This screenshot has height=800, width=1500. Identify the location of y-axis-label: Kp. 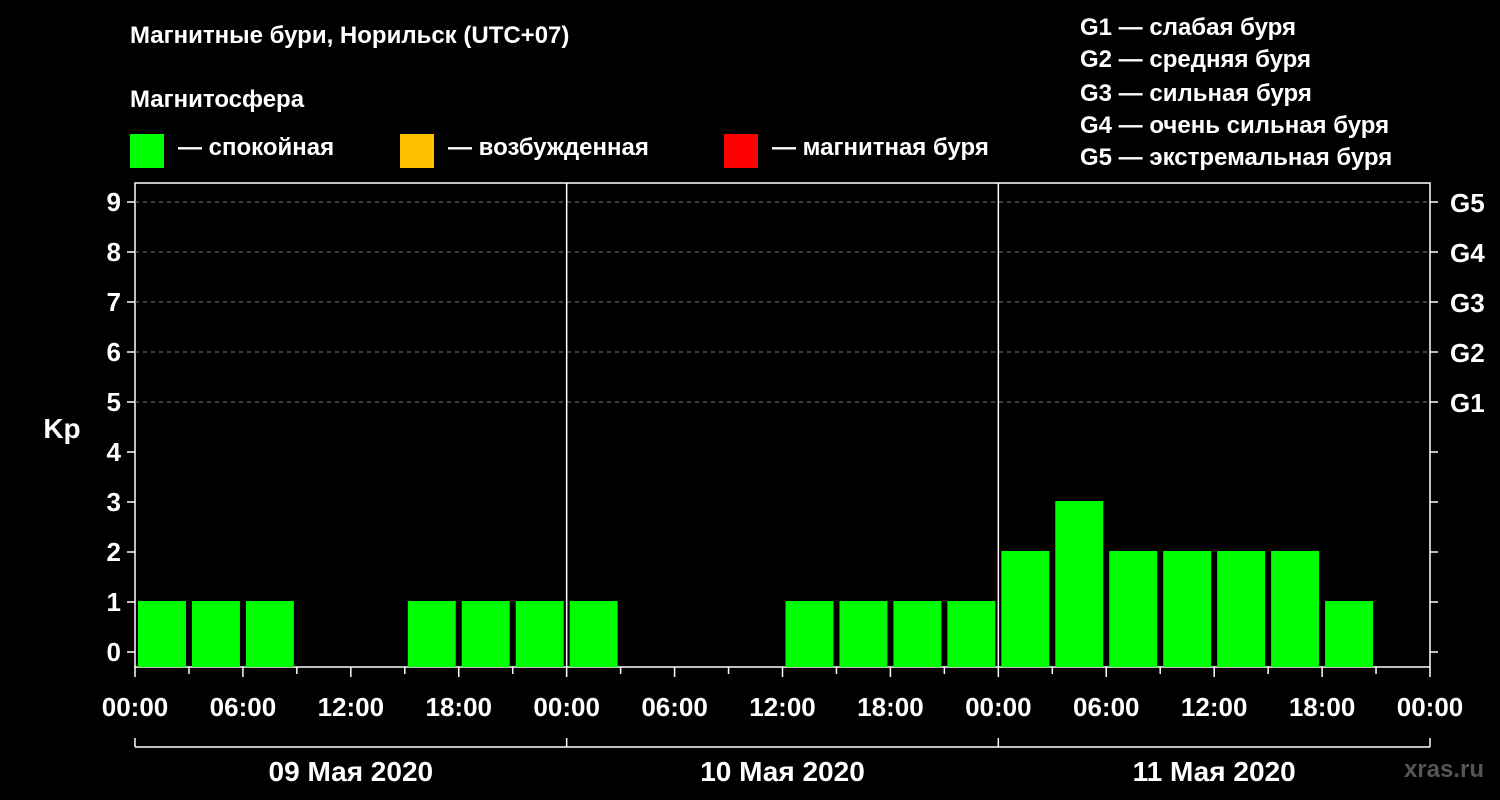
(61, 428).